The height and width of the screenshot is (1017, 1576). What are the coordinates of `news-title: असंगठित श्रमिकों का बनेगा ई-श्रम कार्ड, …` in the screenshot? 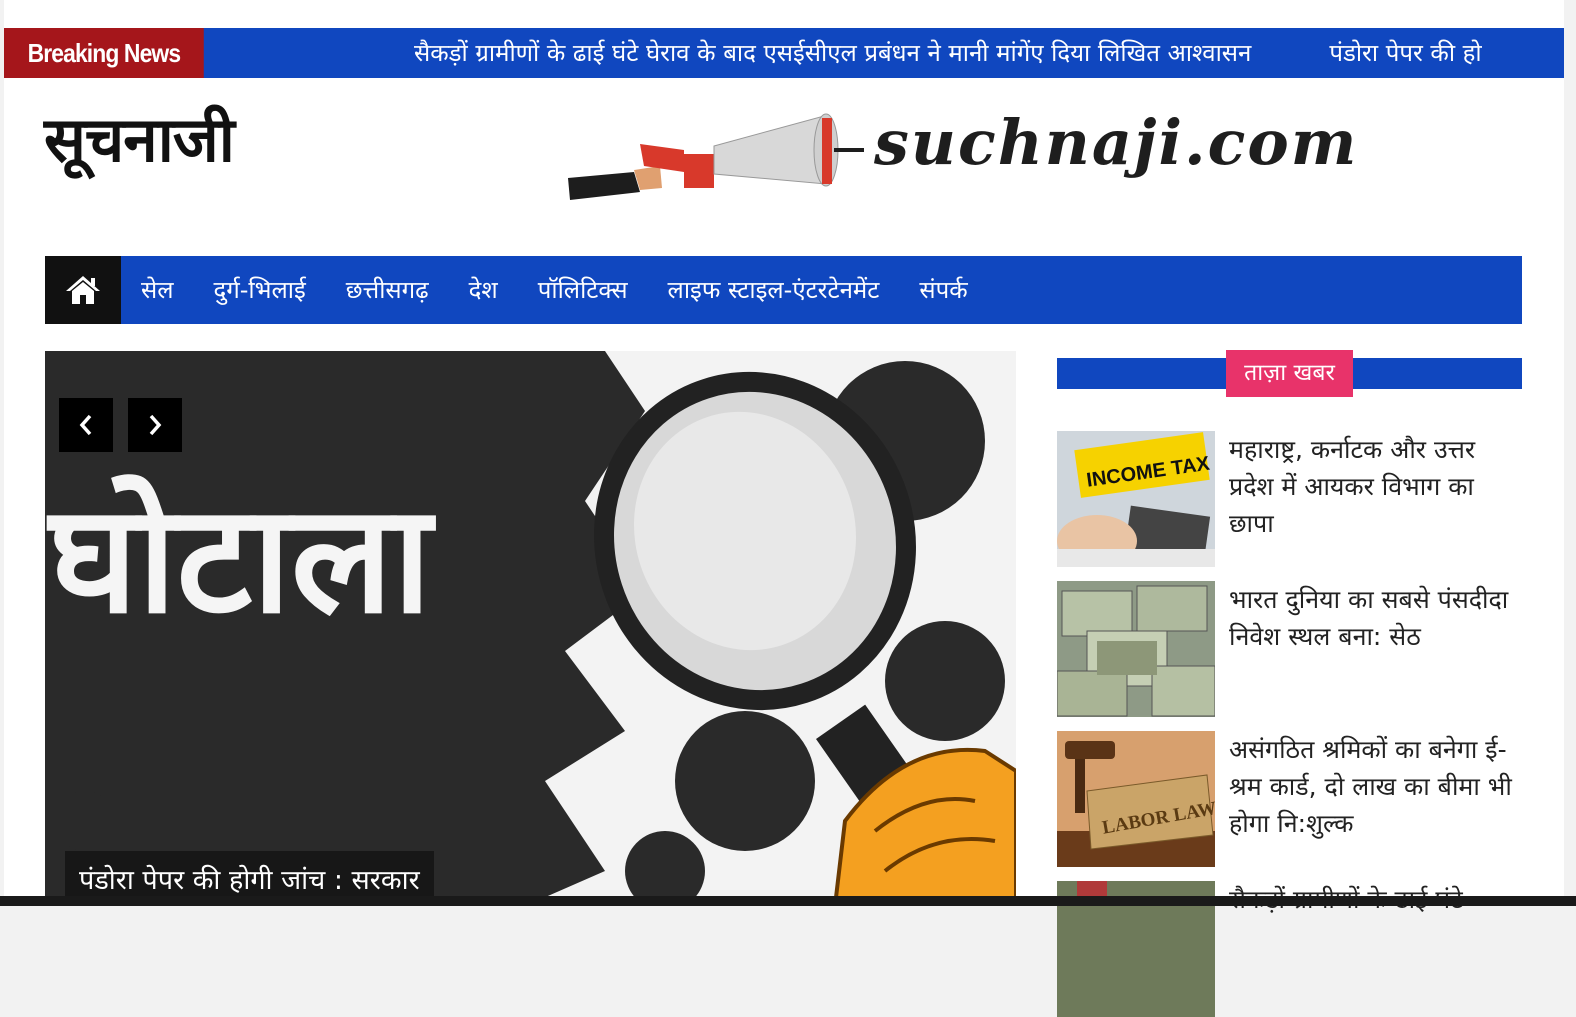 It's located at (1374, 786).